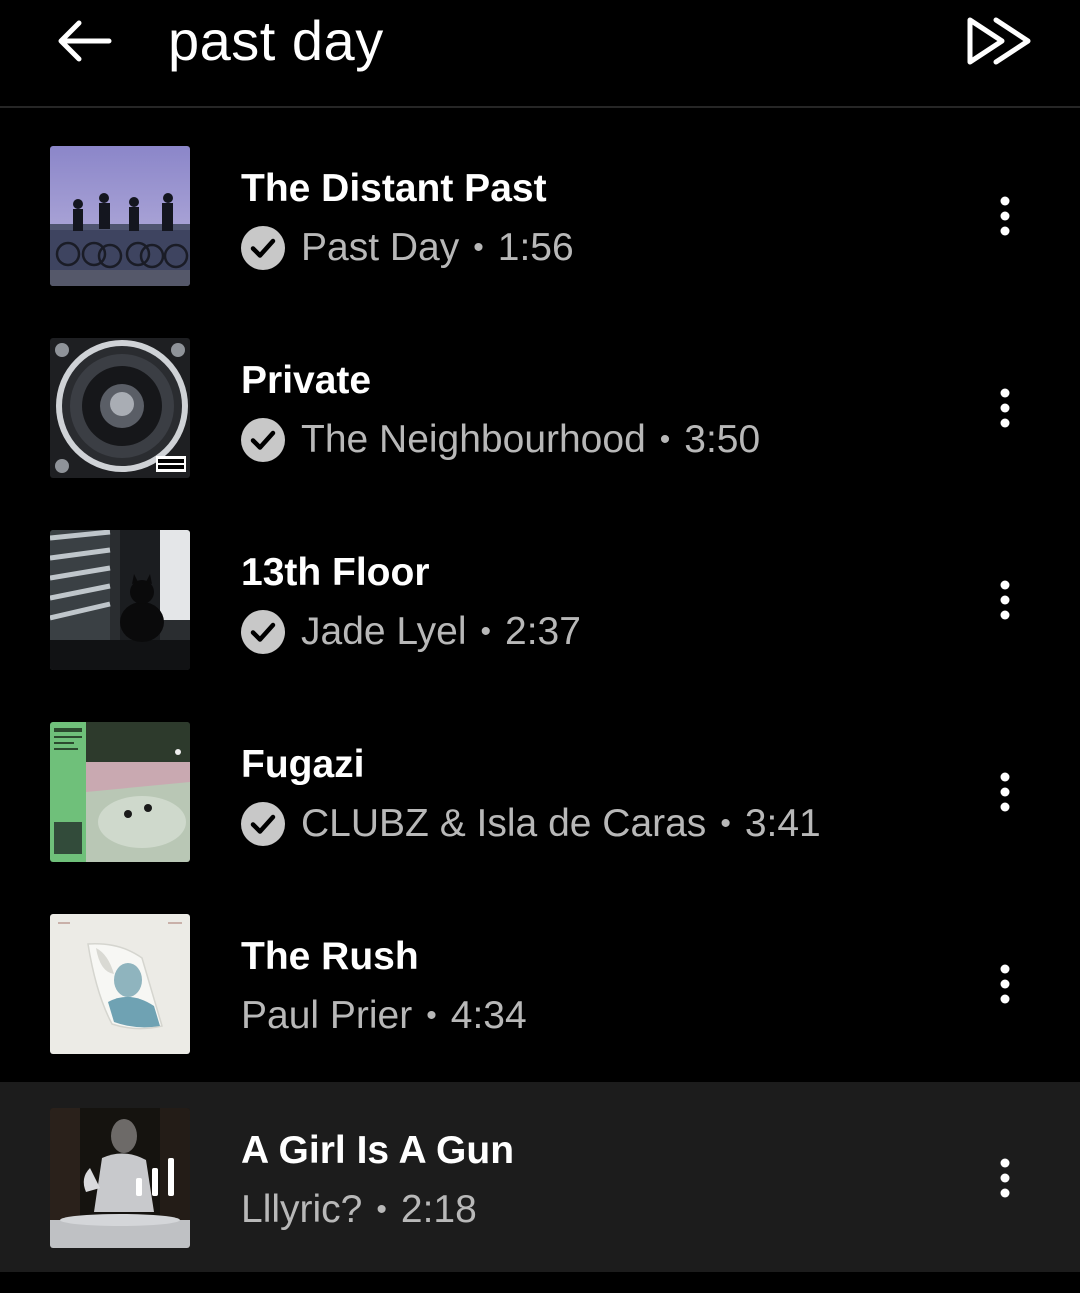 Image resolution: width=1080 pixels, height=1293 pixels. Describe the element at coordinates (276, 40) in the screenshot. I see `page-title: past day` at that location.